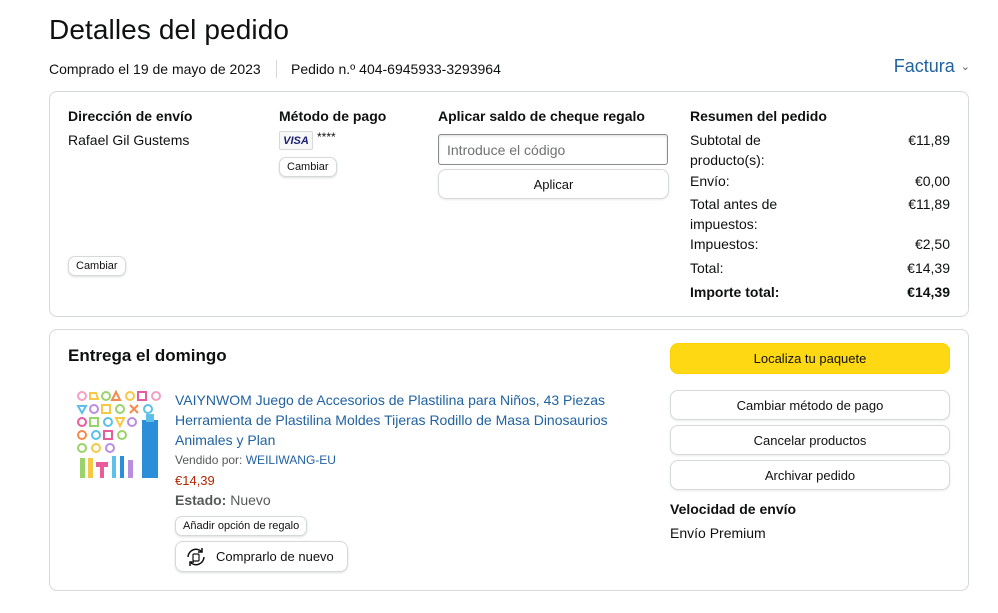 Image resolution: width=998 pixels, height=613 pixels. What do you see at coordinates (250, 500) in the screenshot?
I see `status-value: Nuevo` at bounding box center [250, 500].